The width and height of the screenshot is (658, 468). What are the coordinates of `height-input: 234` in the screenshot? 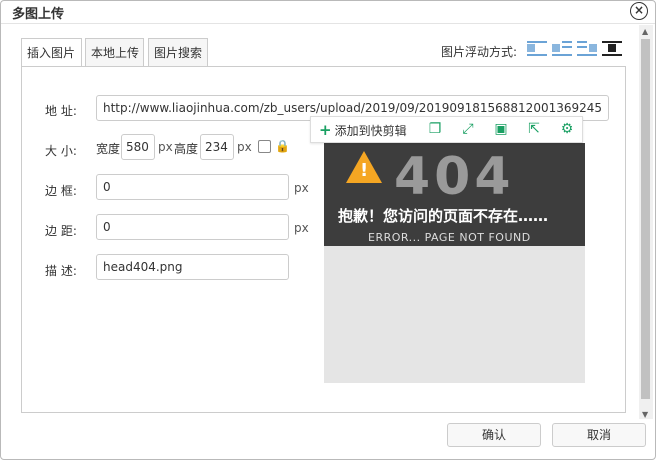 It's located at (217, 147).